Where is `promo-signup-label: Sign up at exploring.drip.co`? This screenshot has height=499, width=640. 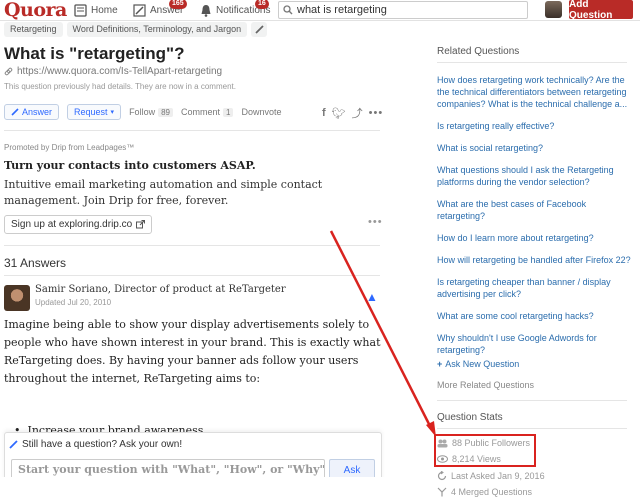
promo-signup-label: Sign up at exploring.drip.co is located at coordinates (72, 224).